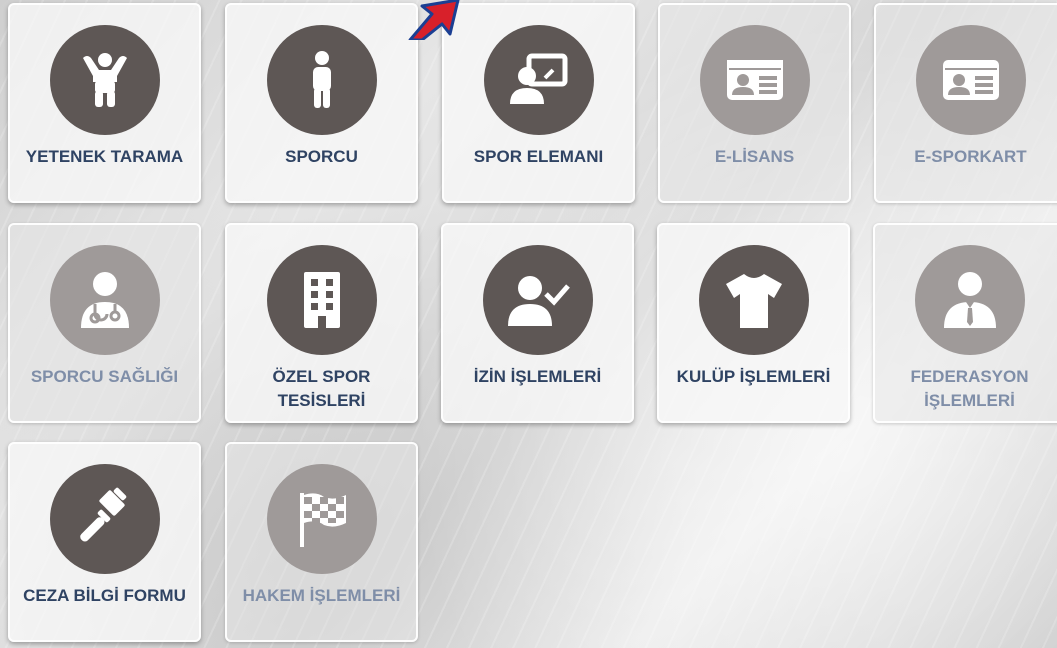 The height and width of the screenshot is (648, 1057). I want to click on tile-e-lisans: E-LİSANS, so click(754, 103).